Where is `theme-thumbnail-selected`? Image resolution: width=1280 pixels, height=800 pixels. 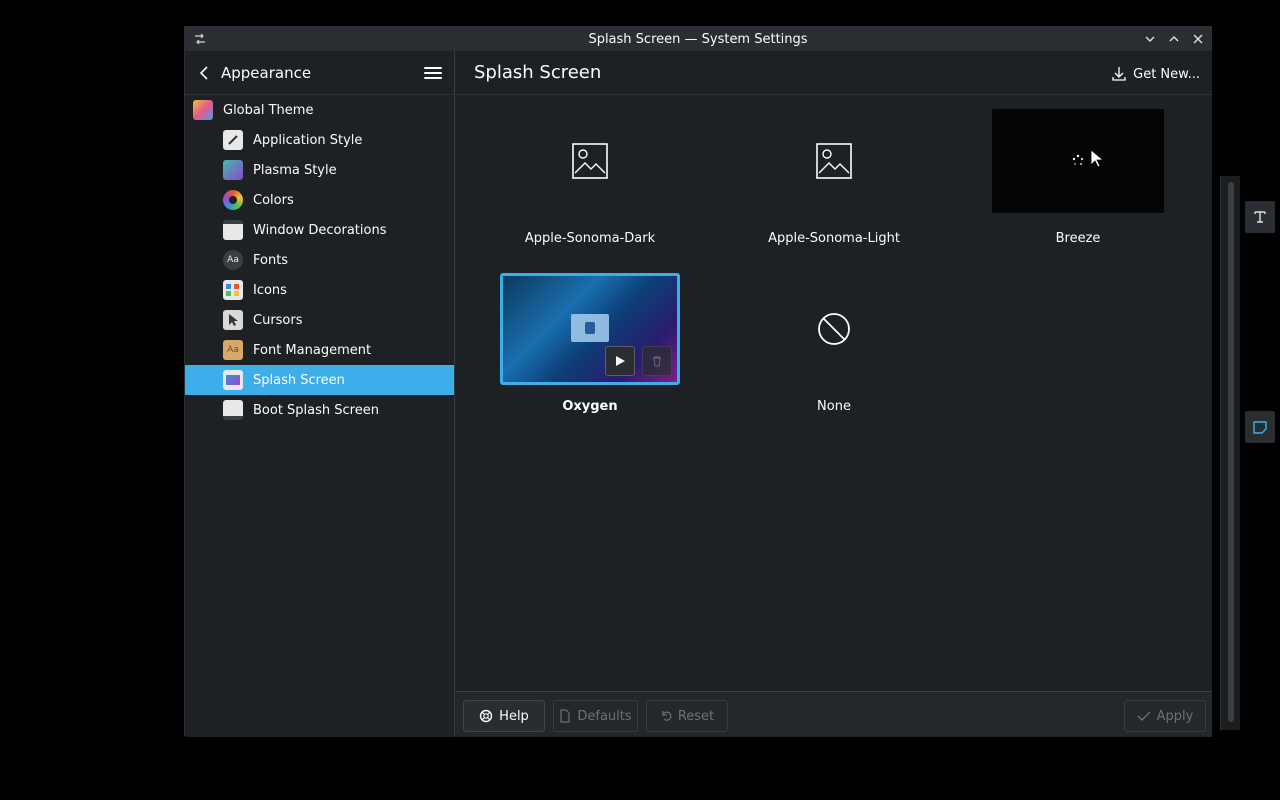 theme-thumbnail-selected is located at coordinates (590, 329).